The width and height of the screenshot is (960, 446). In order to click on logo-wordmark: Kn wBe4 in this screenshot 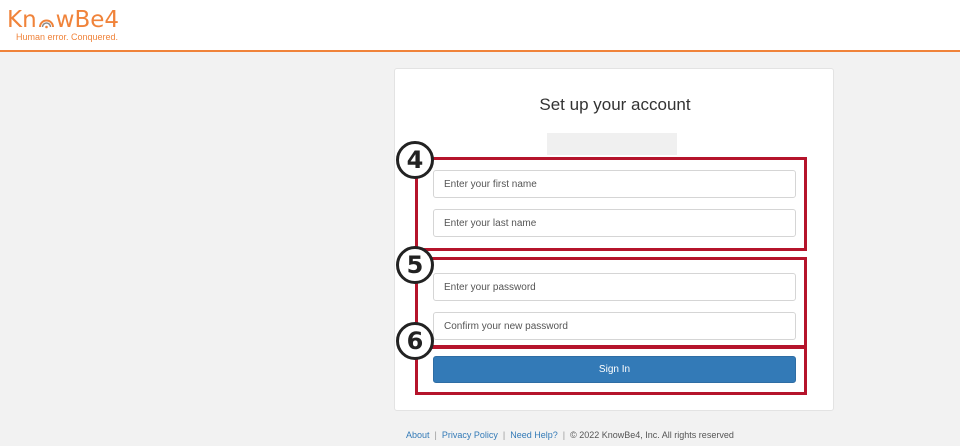, I will do `click(63, 20)`.